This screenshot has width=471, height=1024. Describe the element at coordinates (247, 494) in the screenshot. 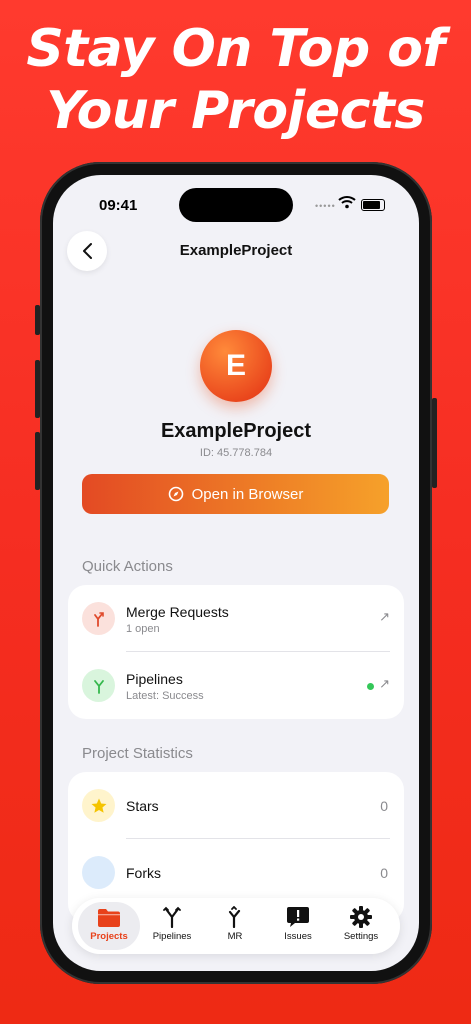

I see `open-in-browser-label: Open in Browser` at that location.